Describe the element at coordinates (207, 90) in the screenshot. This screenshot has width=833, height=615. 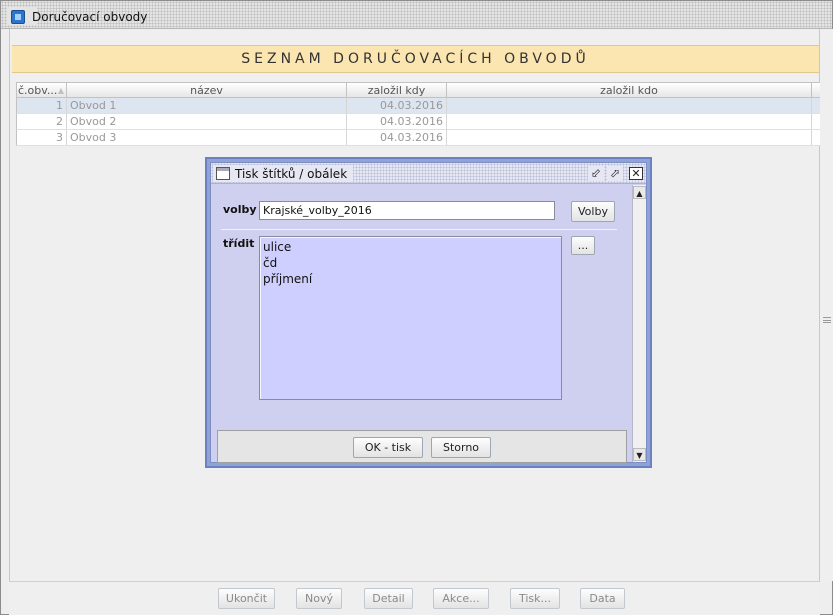
I see `column-header-name: název` at that location.